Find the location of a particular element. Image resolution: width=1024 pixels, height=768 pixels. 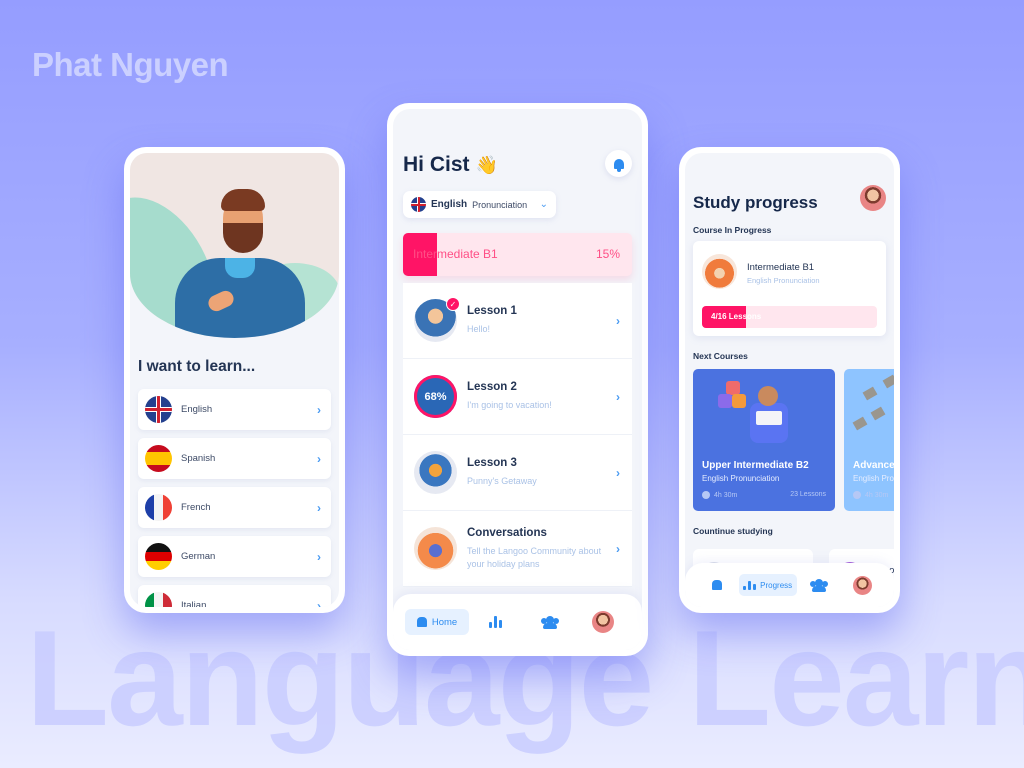

character-beard is located at coordinates (243, 238).